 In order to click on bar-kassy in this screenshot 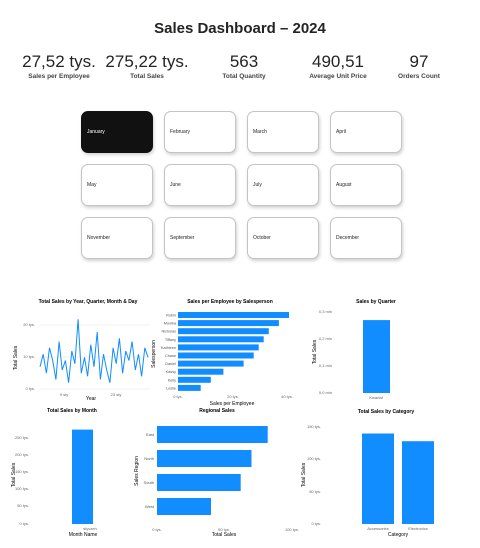, I will do `click(201, 371)`.